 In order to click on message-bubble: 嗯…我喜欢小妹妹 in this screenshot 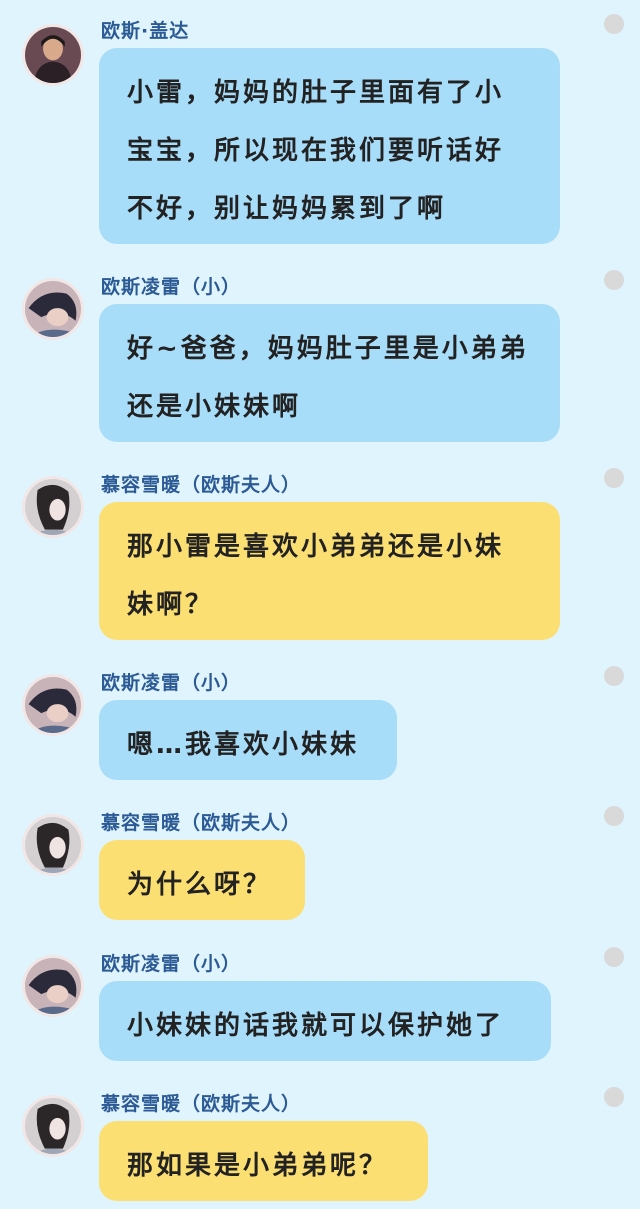, I will do `click(248, 740)`.